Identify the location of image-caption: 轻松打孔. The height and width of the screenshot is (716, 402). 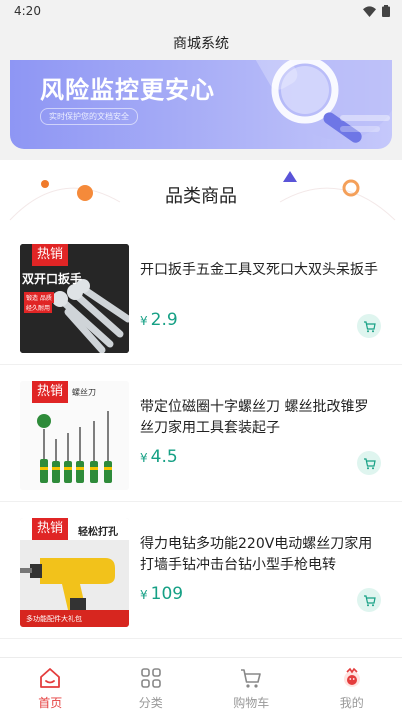
(98, 532).